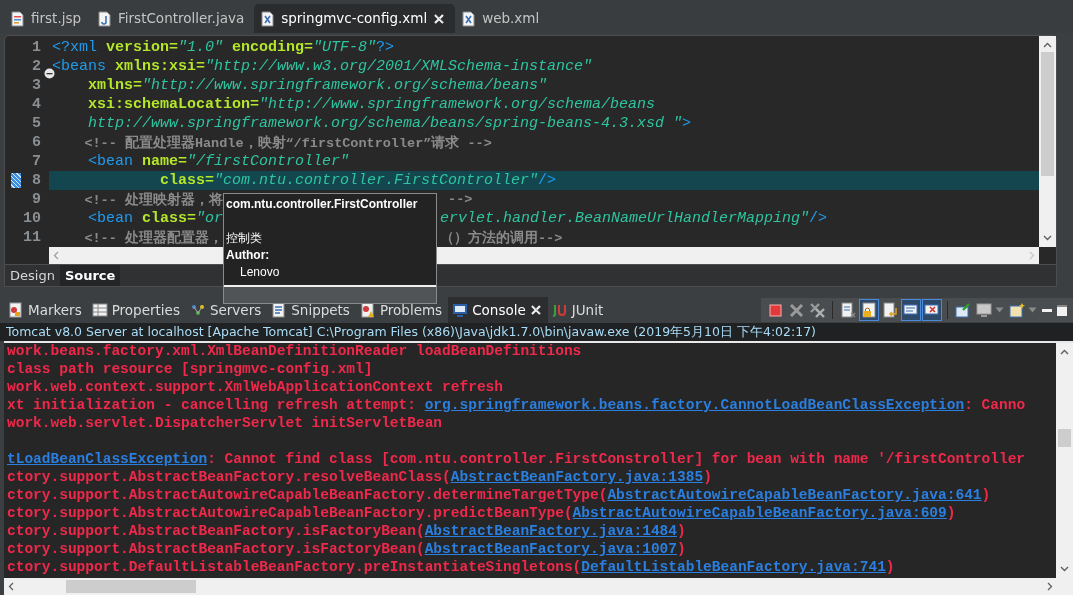 The width and height of the screenshot is (1073, 595). Describe the element at coordinates (36, 47) in the screenshot. I see `line-number: 1` at that location.